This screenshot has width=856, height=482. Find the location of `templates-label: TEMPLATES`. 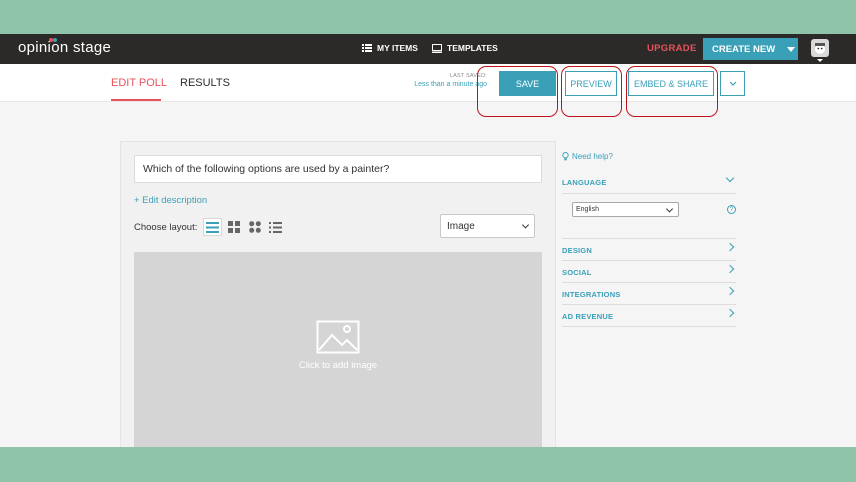

templates-label: TEMPLATES is located at coordinates (472, 48).